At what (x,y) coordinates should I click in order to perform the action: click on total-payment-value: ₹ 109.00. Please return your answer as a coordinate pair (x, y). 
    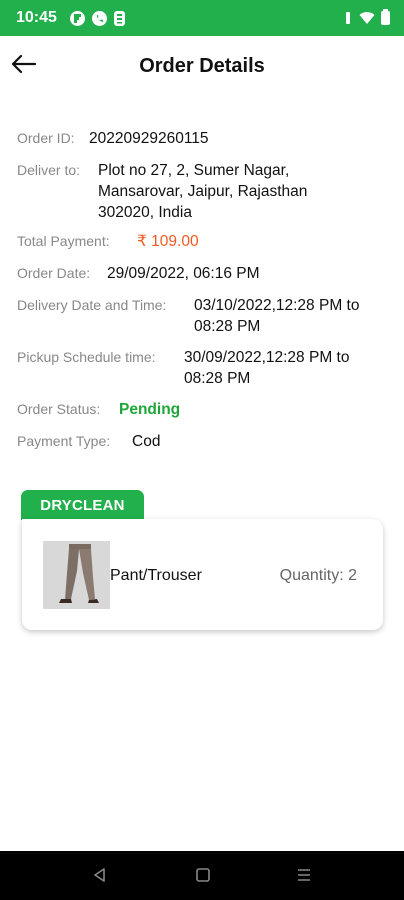
    Looking at the image, I should click on (168, 241).